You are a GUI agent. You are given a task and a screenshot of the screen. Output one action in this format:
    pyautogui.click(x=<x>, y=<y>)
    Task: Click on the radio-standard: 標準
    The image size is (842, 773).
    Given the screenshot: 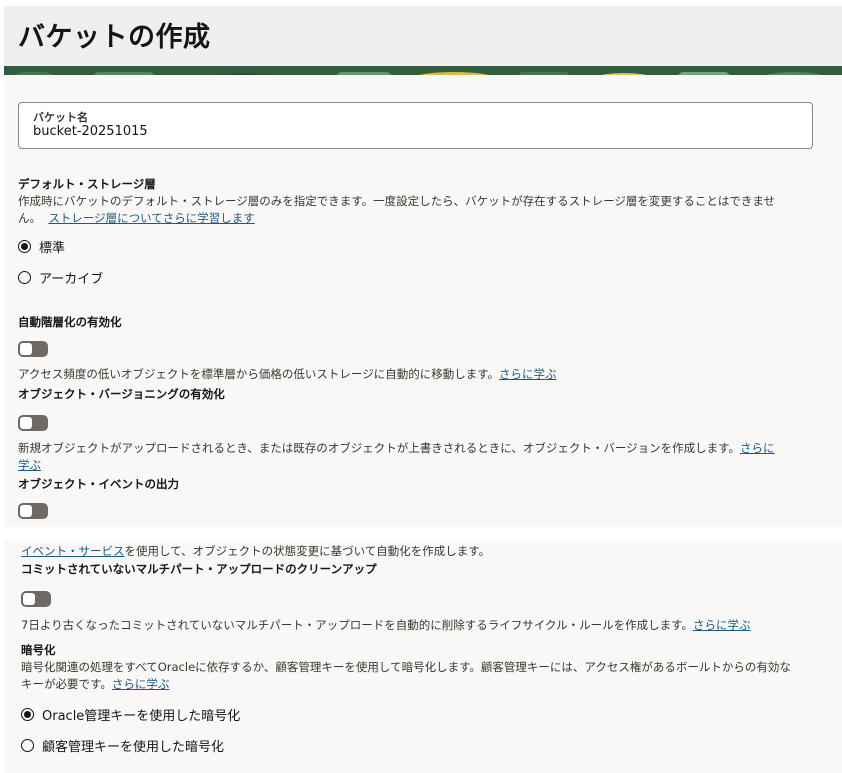 What is the action you would take?
    pyautogui.click(x=41, y=246)
    